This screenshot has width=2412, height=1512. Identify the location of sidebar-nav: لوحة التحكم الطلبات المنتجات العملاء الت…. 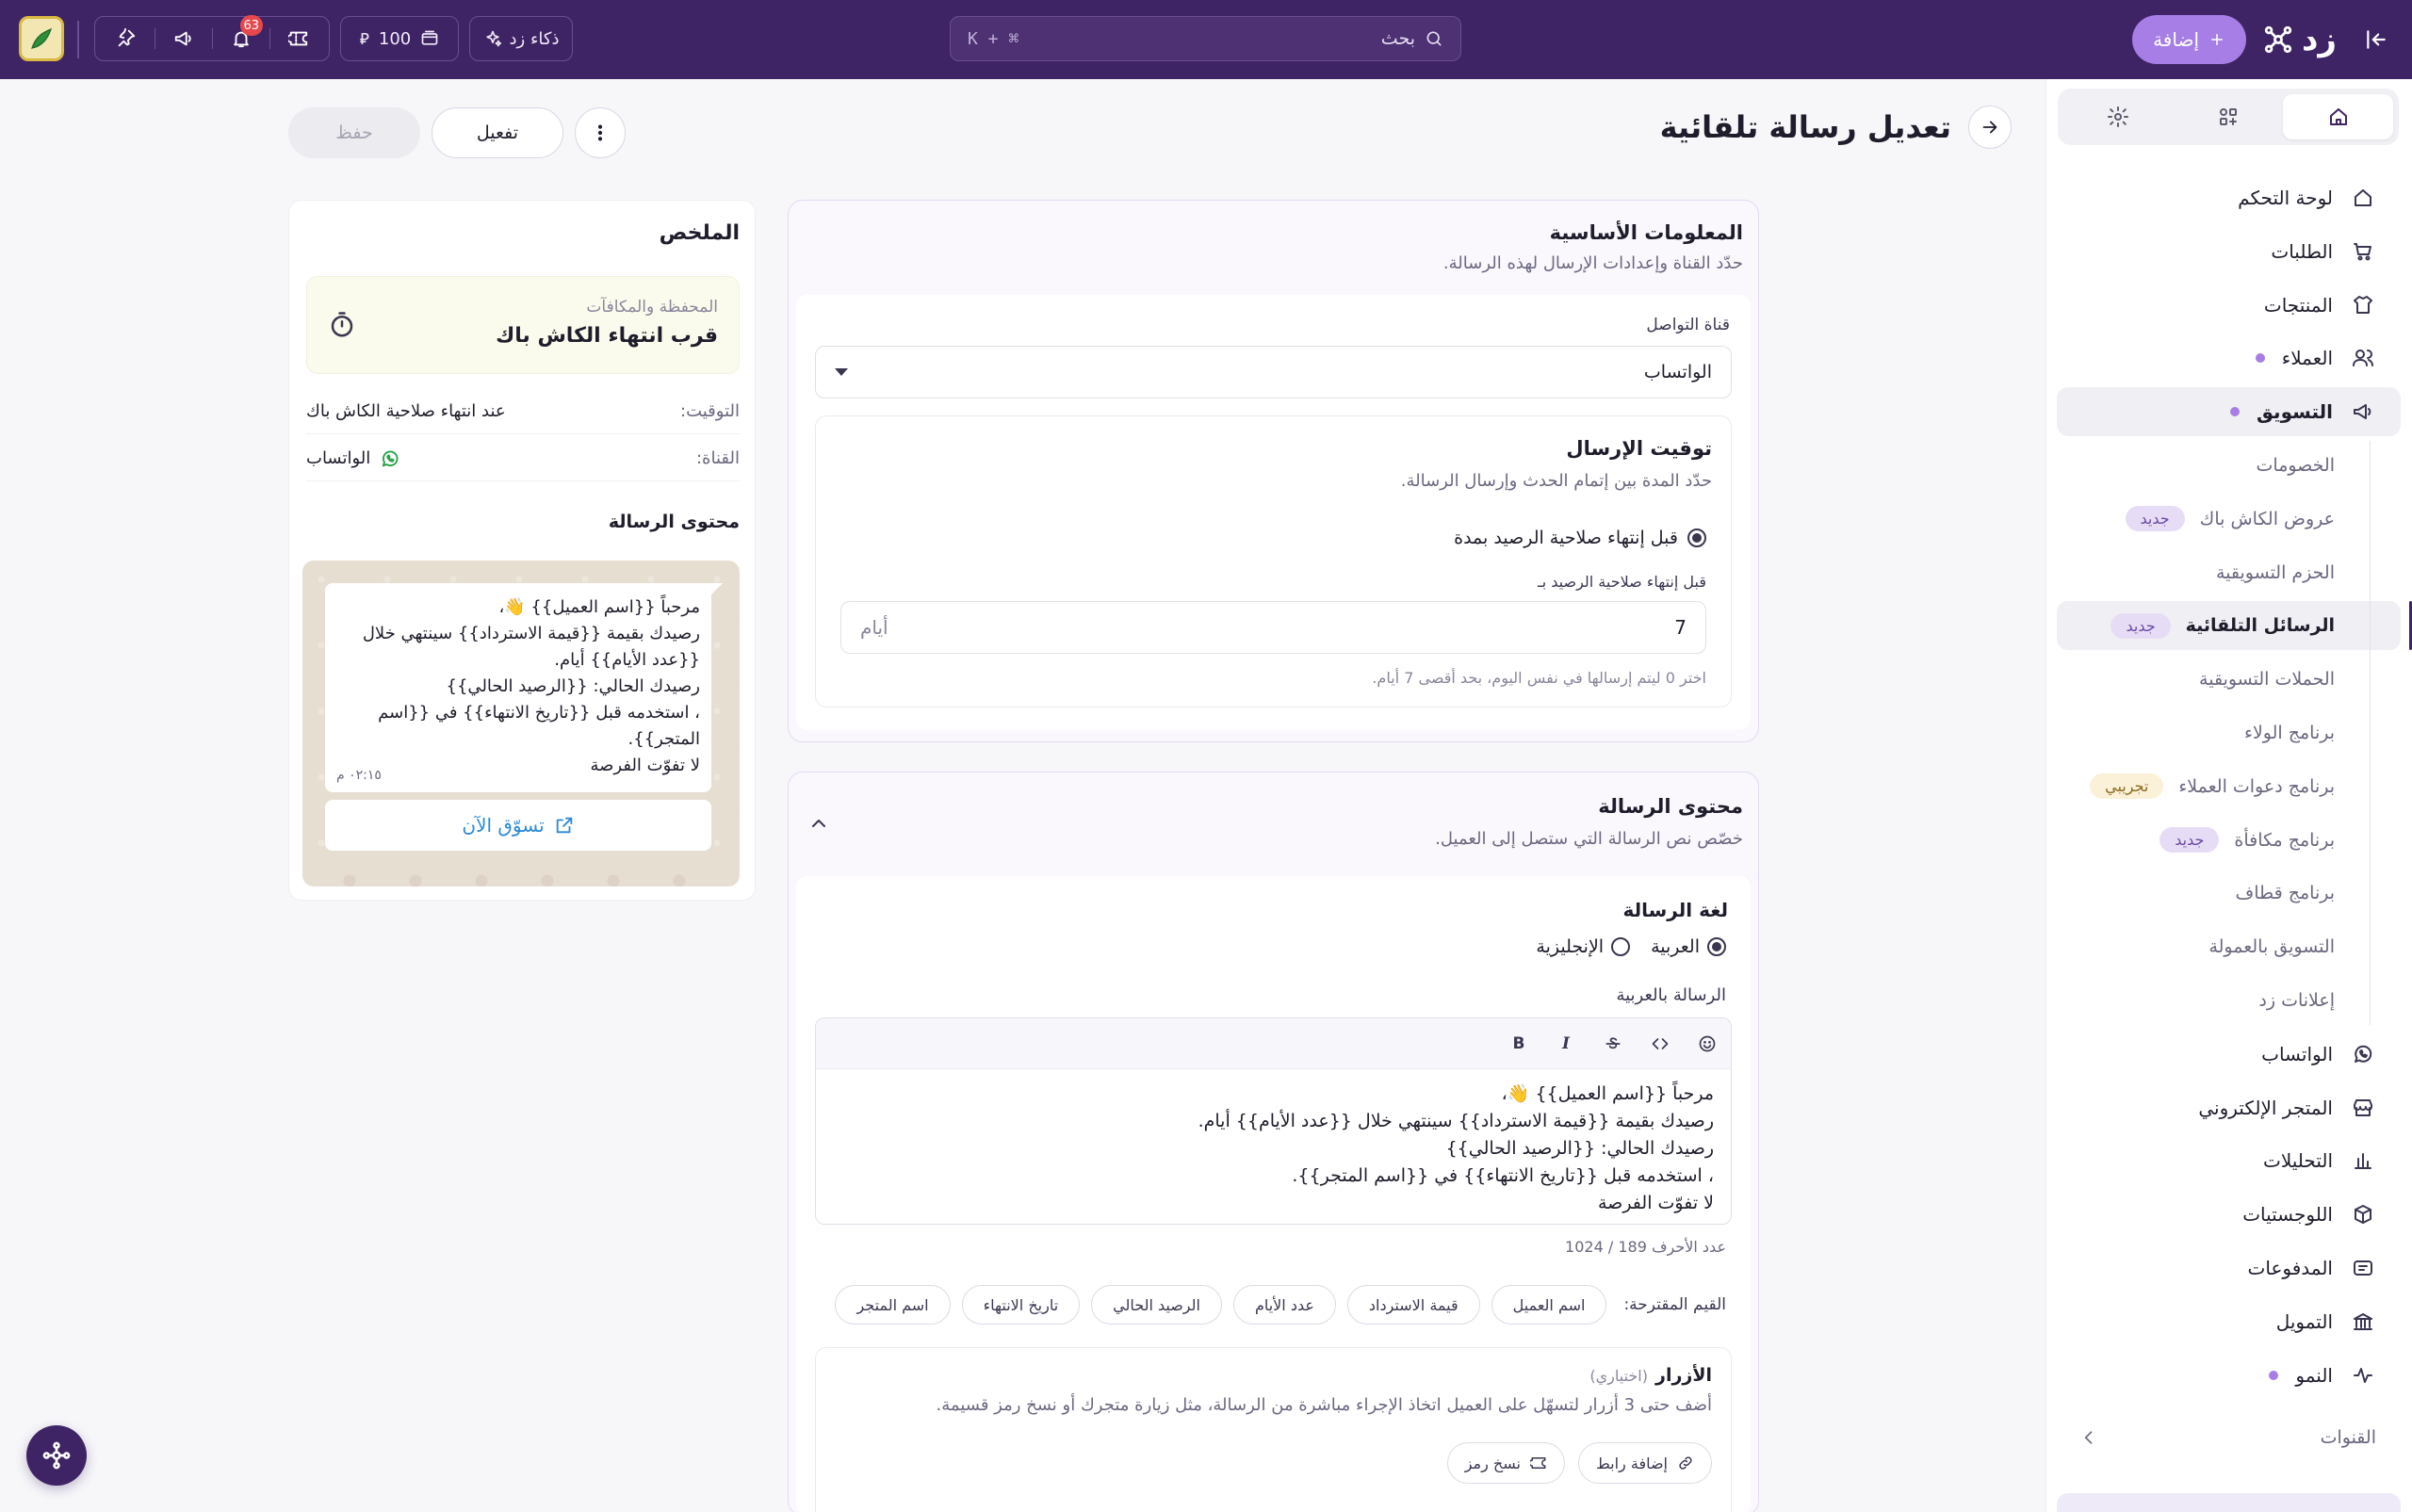
(2234, 788).